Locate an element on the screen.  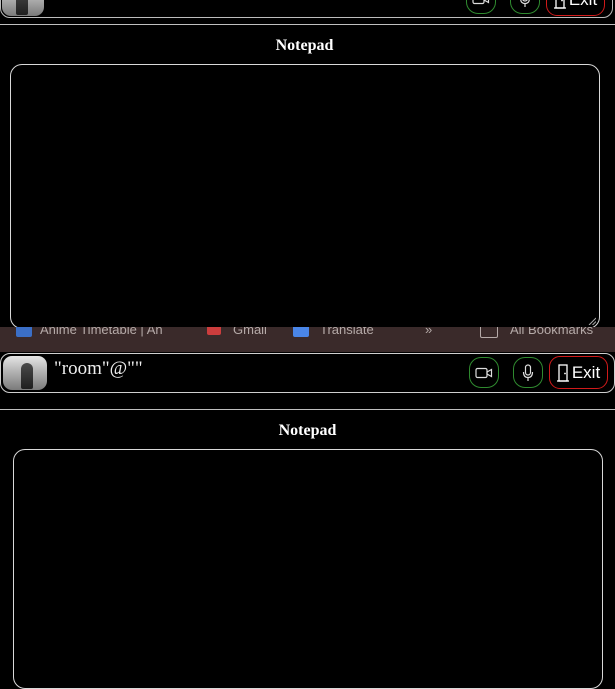
room-label: "room"@"" is located at coordinates (98, 368).